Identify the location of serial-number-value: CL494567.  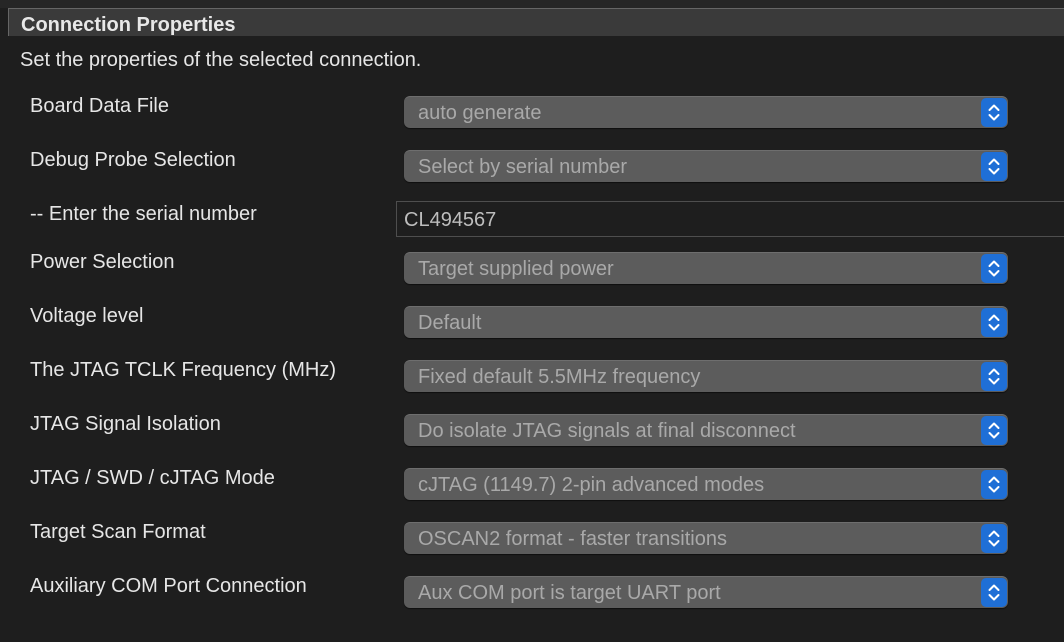
(450, 220).